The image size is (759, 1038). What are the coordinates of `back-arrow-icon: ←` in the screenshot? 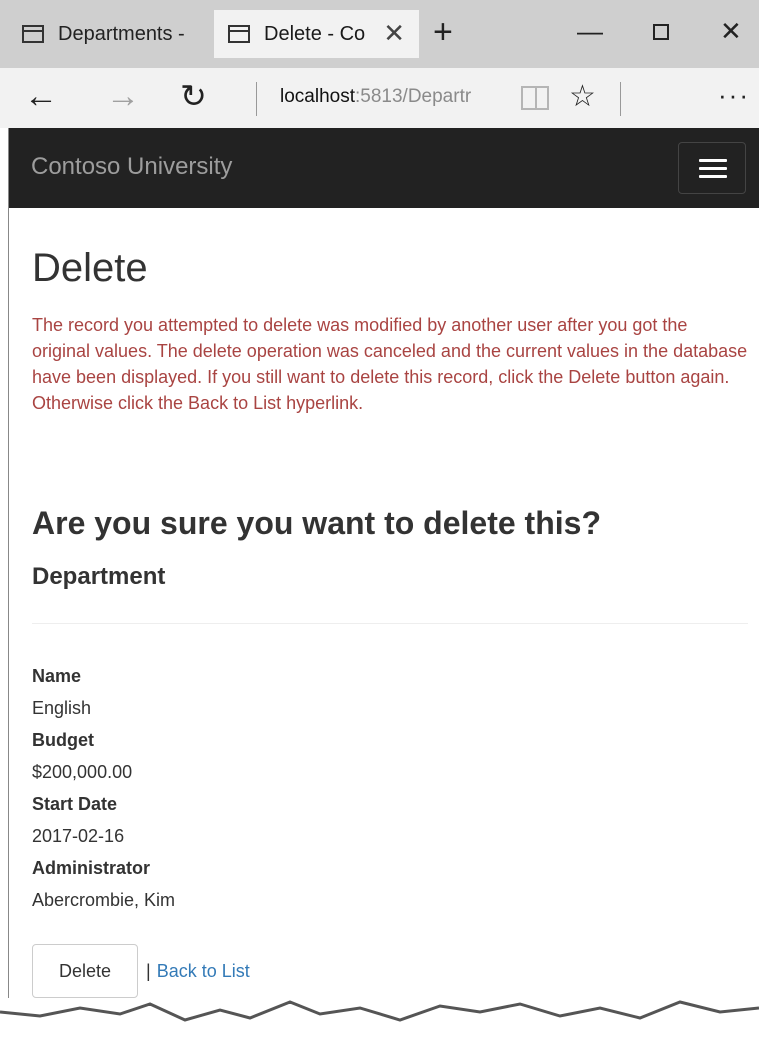 It's located at (41, 96).